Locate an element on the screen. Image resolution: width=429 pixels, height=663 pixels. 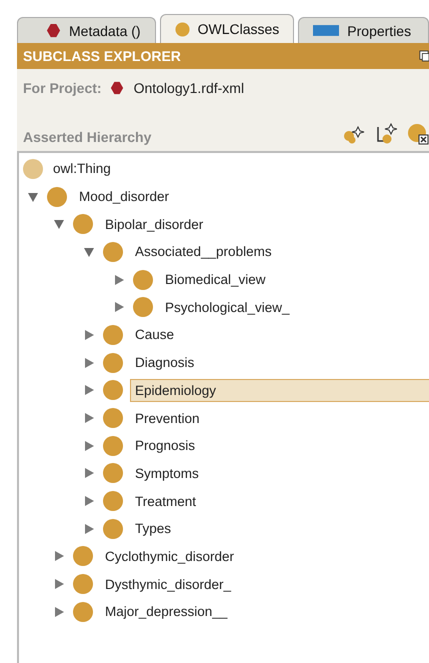
add-sibling-icon is located at coordinates (386, 134).